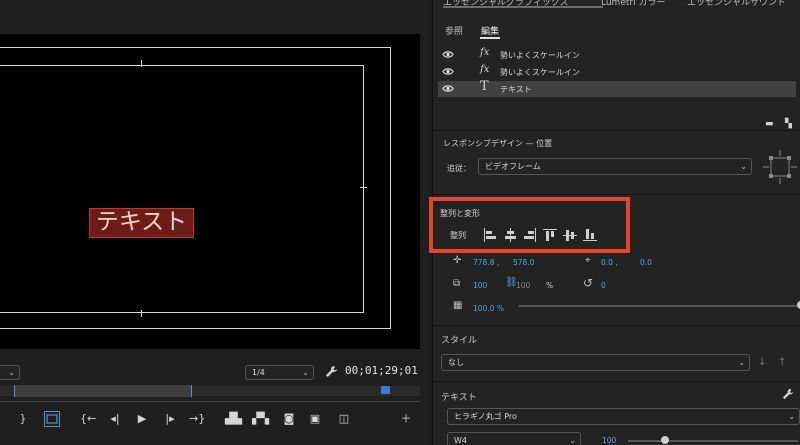  What do you see at coordinates (615, 166) in the screenshot?
I see `follow-dropdown: ビデオフレーム ⌄` at bounding box center [615, 166].